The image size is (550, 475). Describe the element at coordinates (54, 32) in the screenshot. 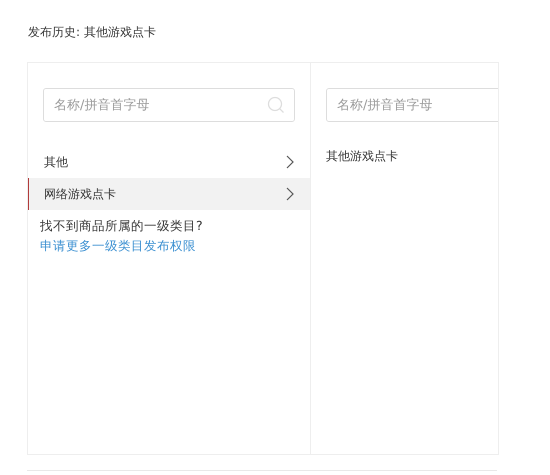

I see `history-label: 发布历史:` at that location.